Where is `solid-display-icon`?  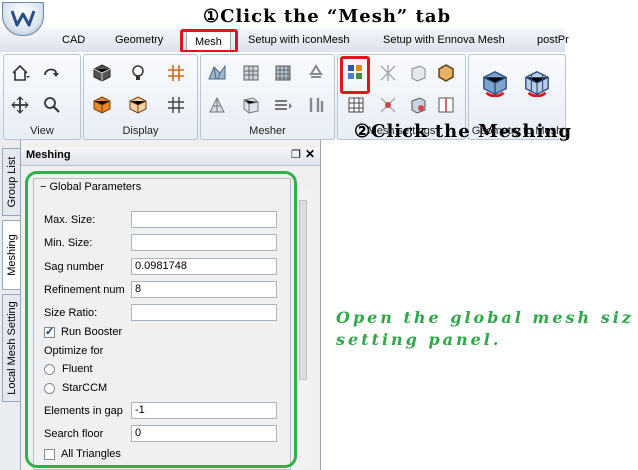
solid-display-icon is located at coordinates (102, 73).